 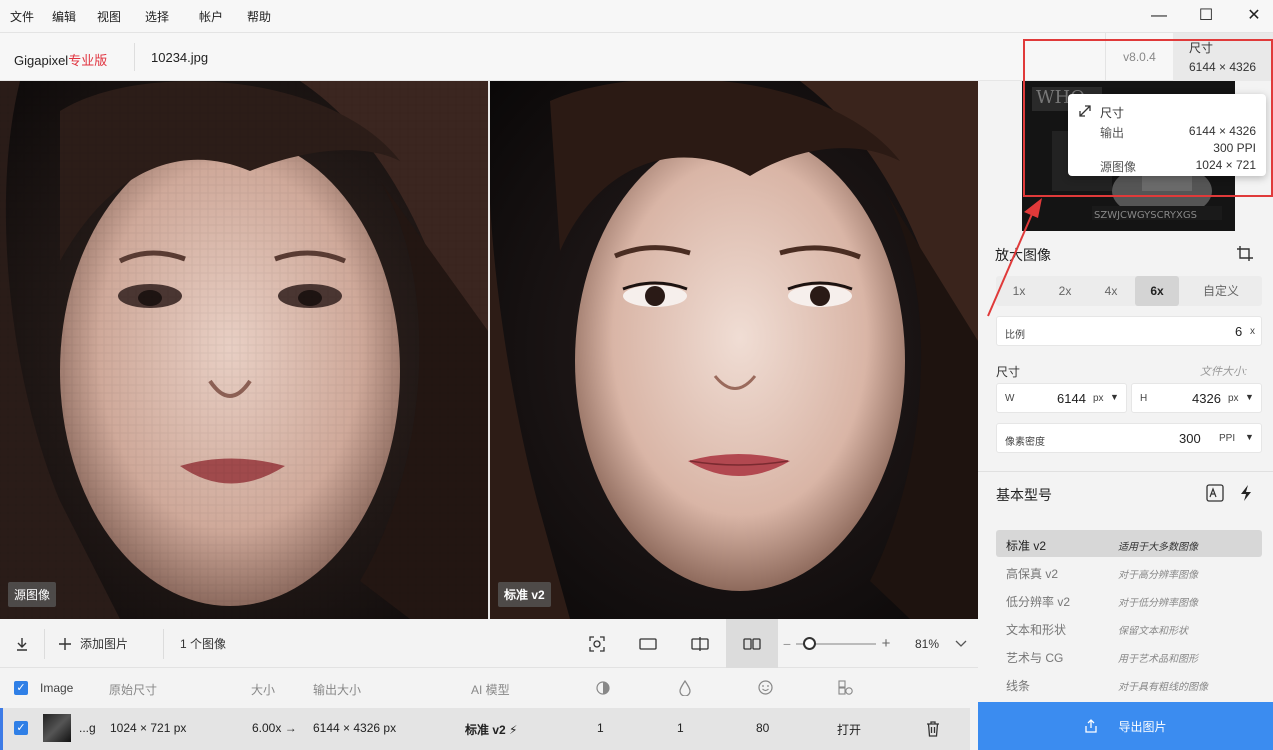 I want to click on row-face-value: 80, so click(x=762, y=728).